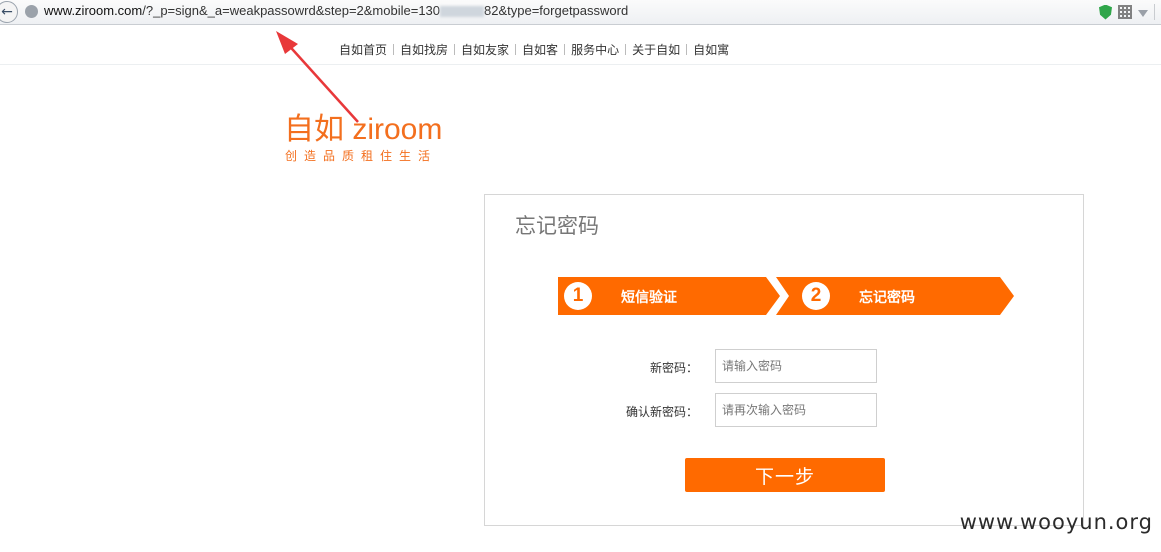 The image size is (1161, 552). What do you see at coordinates (796, 366) in the screenshot?
I see `new-password-input` at bounding box center [796, 366].